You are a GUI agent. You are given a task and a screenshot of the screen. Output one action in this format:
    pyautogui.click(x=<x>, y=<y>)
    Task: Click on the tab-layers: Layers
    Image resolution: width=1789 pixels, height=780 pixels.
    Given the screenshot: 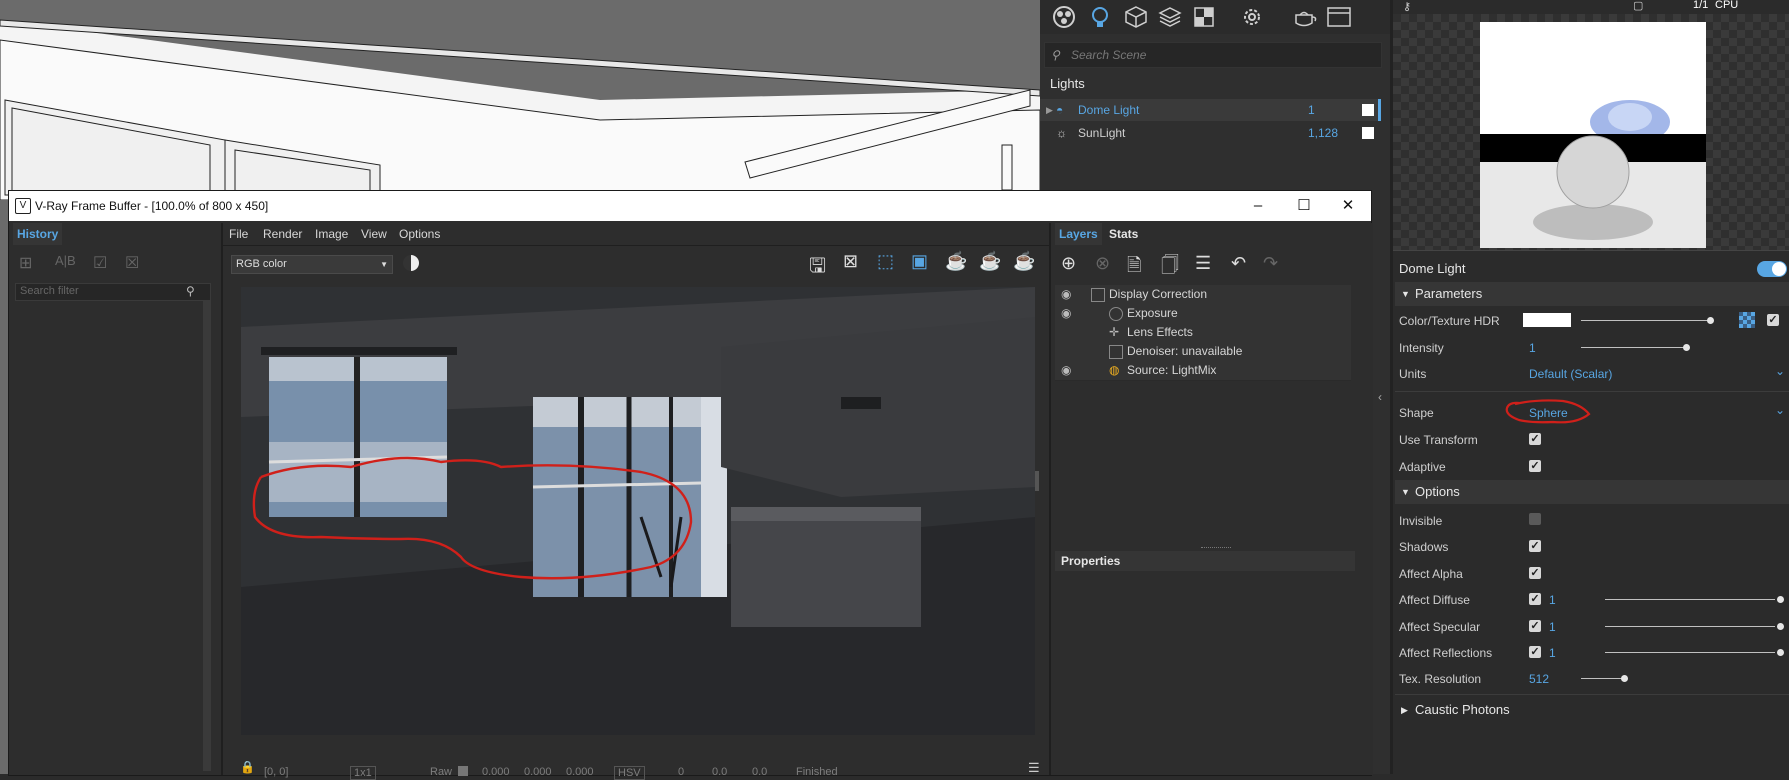 What is the action you would take?
    pyautogui.click(x=1078, y=234)
    